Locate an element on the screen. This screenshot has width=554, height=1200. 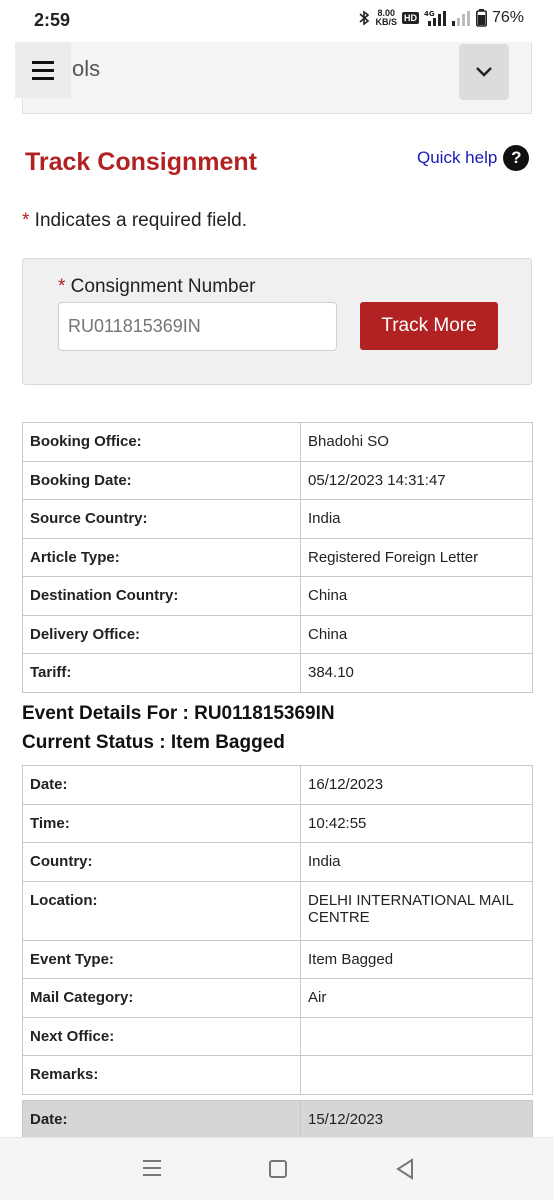
table-row: Booking Office: Bhadohi SO is located at coordinates (277, 442).